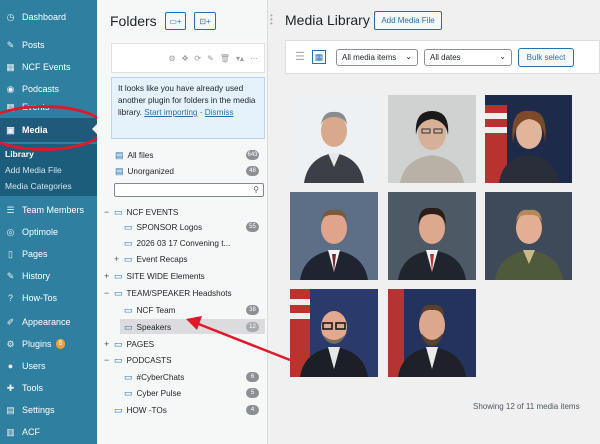  What do you see at coordinates (146, 410) in the screenshot?
I see `folder-label: HOW -TOs` at bounding box center [146, 410].